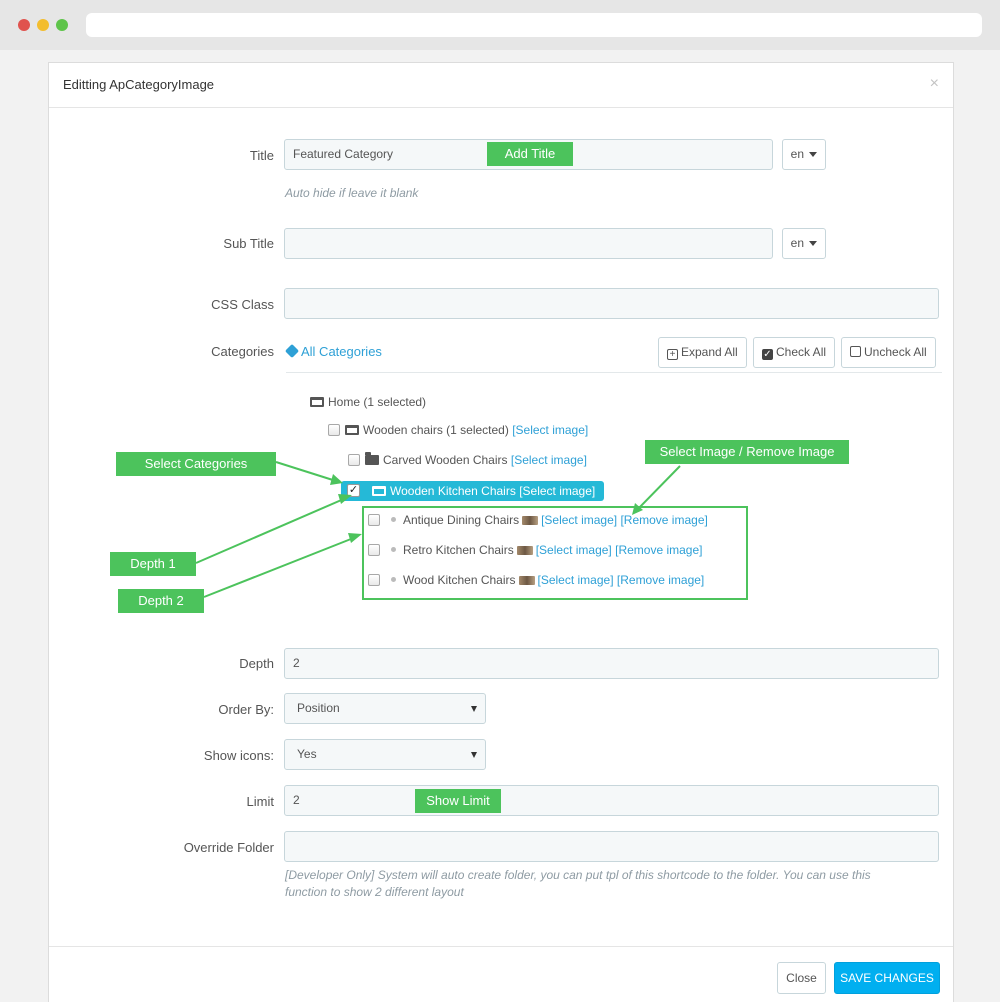 This screenshot has width=1000, height=1002. I want to click on annotation-select-remove-image: Select Image / Remove Image, so click(747, 452).